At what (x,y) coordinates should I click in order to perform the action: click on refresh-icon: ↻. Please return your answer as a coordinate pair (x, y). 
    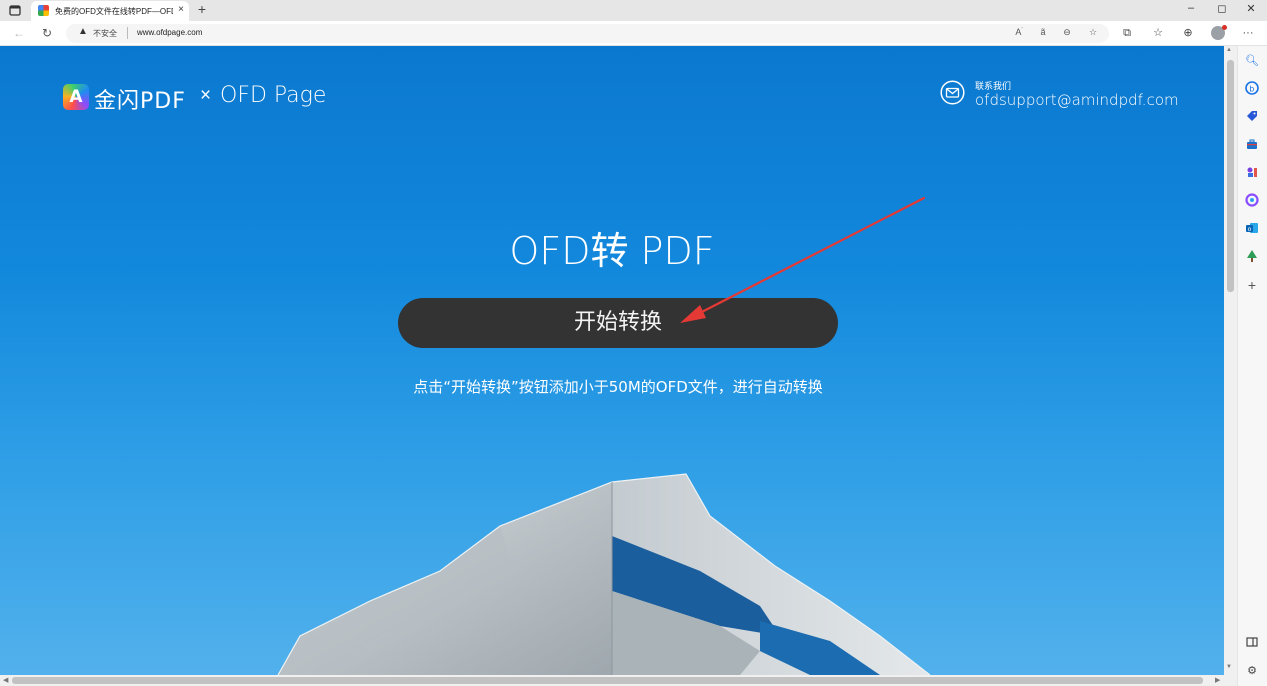
    Looking at the image, I should click on (47, 33).